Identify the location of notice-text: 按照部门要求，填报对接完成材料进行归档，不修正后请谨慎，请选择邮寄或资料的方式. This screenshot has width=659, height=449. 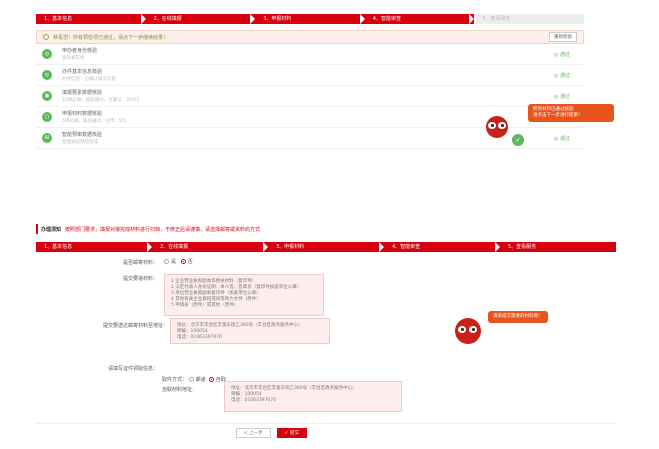
(163, 229).